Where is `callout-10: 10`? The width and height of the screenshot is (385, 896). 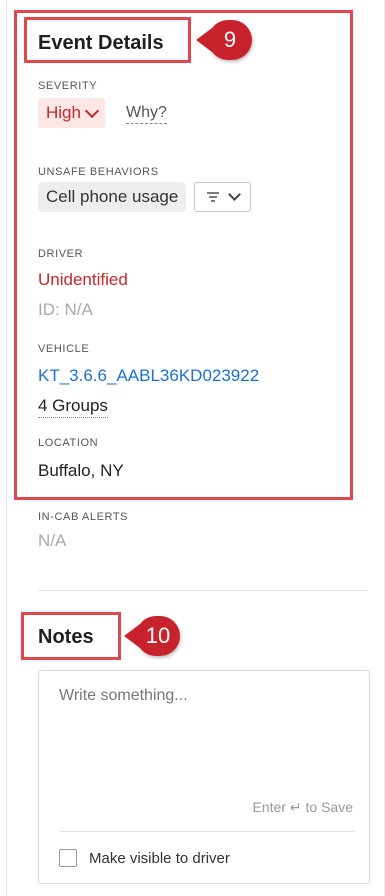
callout-10: 10 is located at coordinates (152, 636).